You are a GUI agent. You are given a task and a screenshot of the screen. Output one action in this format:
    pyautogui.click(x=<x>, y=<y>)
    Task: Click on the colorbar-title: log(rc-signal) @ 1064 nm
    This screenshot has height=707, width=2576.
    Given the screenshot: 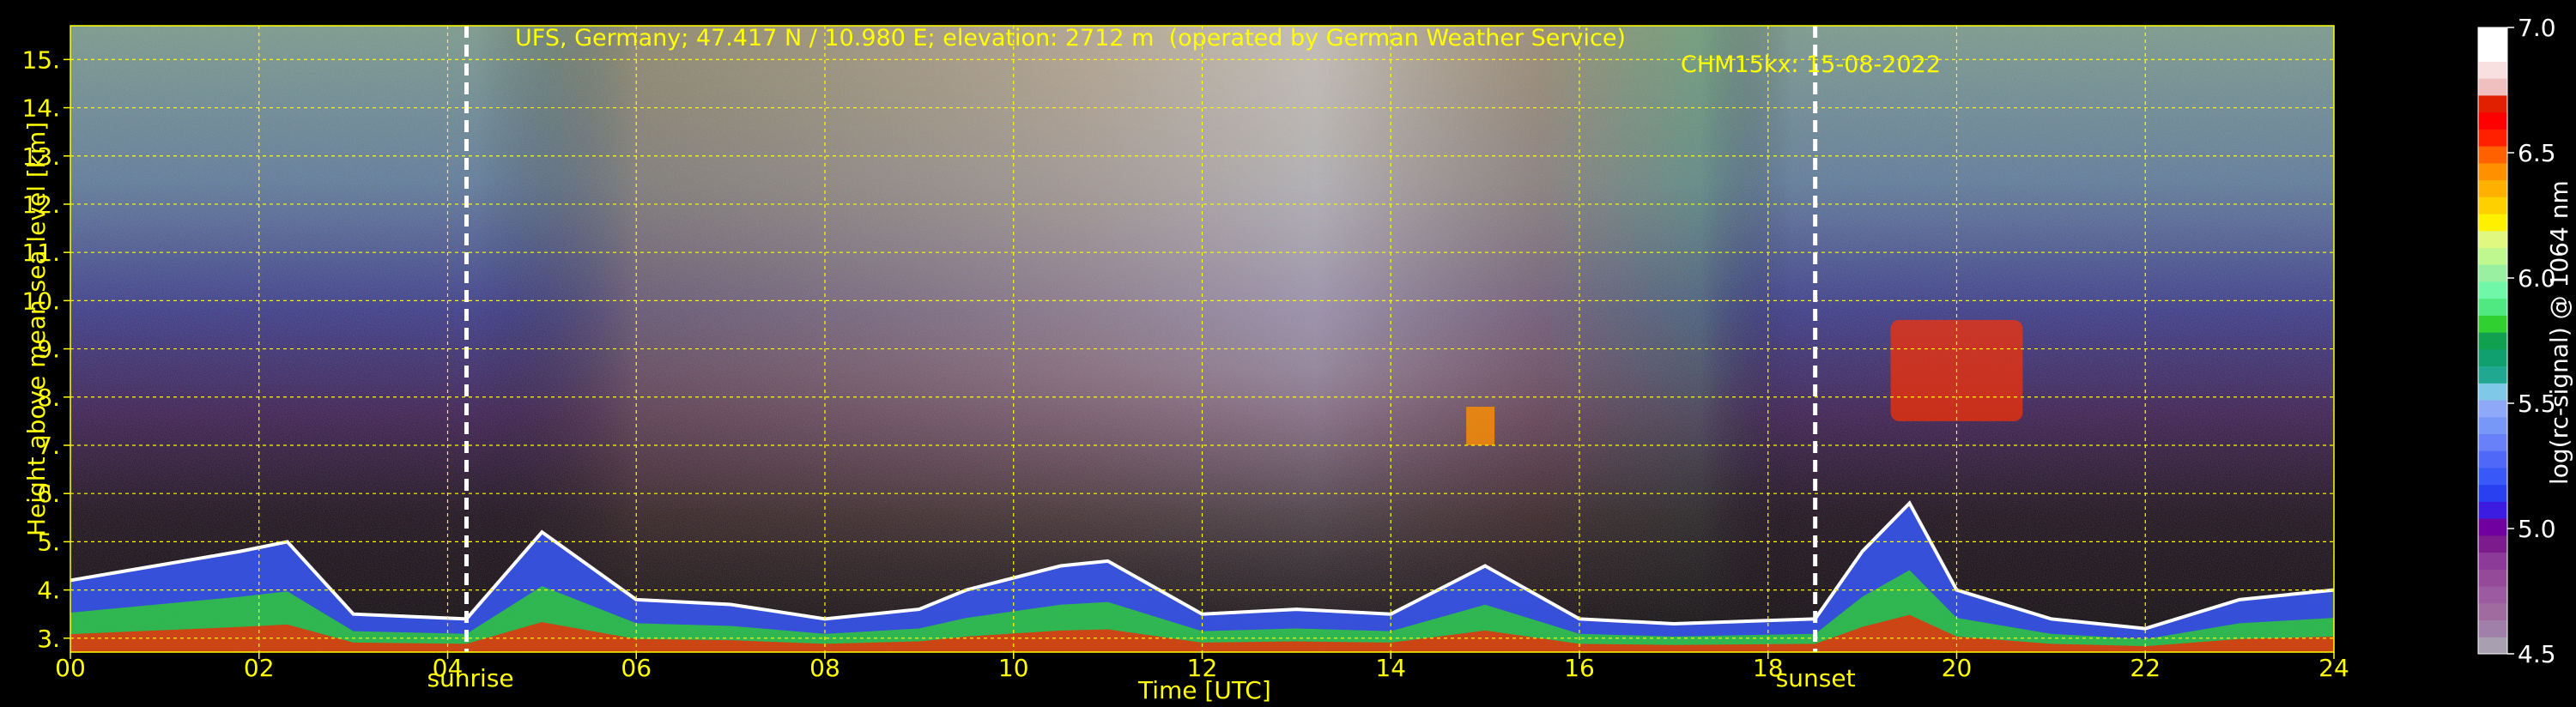 What is the action you would take?
    pyautogui.click(x=2559, y=333)
    